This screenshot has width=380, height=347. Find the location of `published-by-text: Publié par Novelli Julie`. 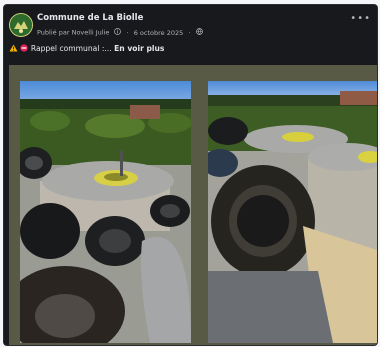

published-by-text: Publié par Novelli Julie is located at coordinates (73, 32).